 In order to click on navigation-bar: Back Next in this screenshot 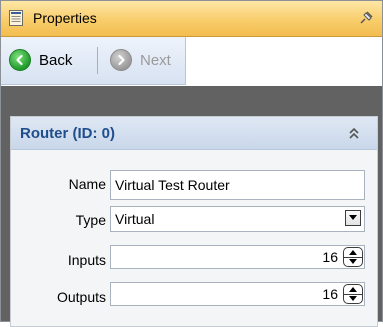, I will do `click(191, 61)`.